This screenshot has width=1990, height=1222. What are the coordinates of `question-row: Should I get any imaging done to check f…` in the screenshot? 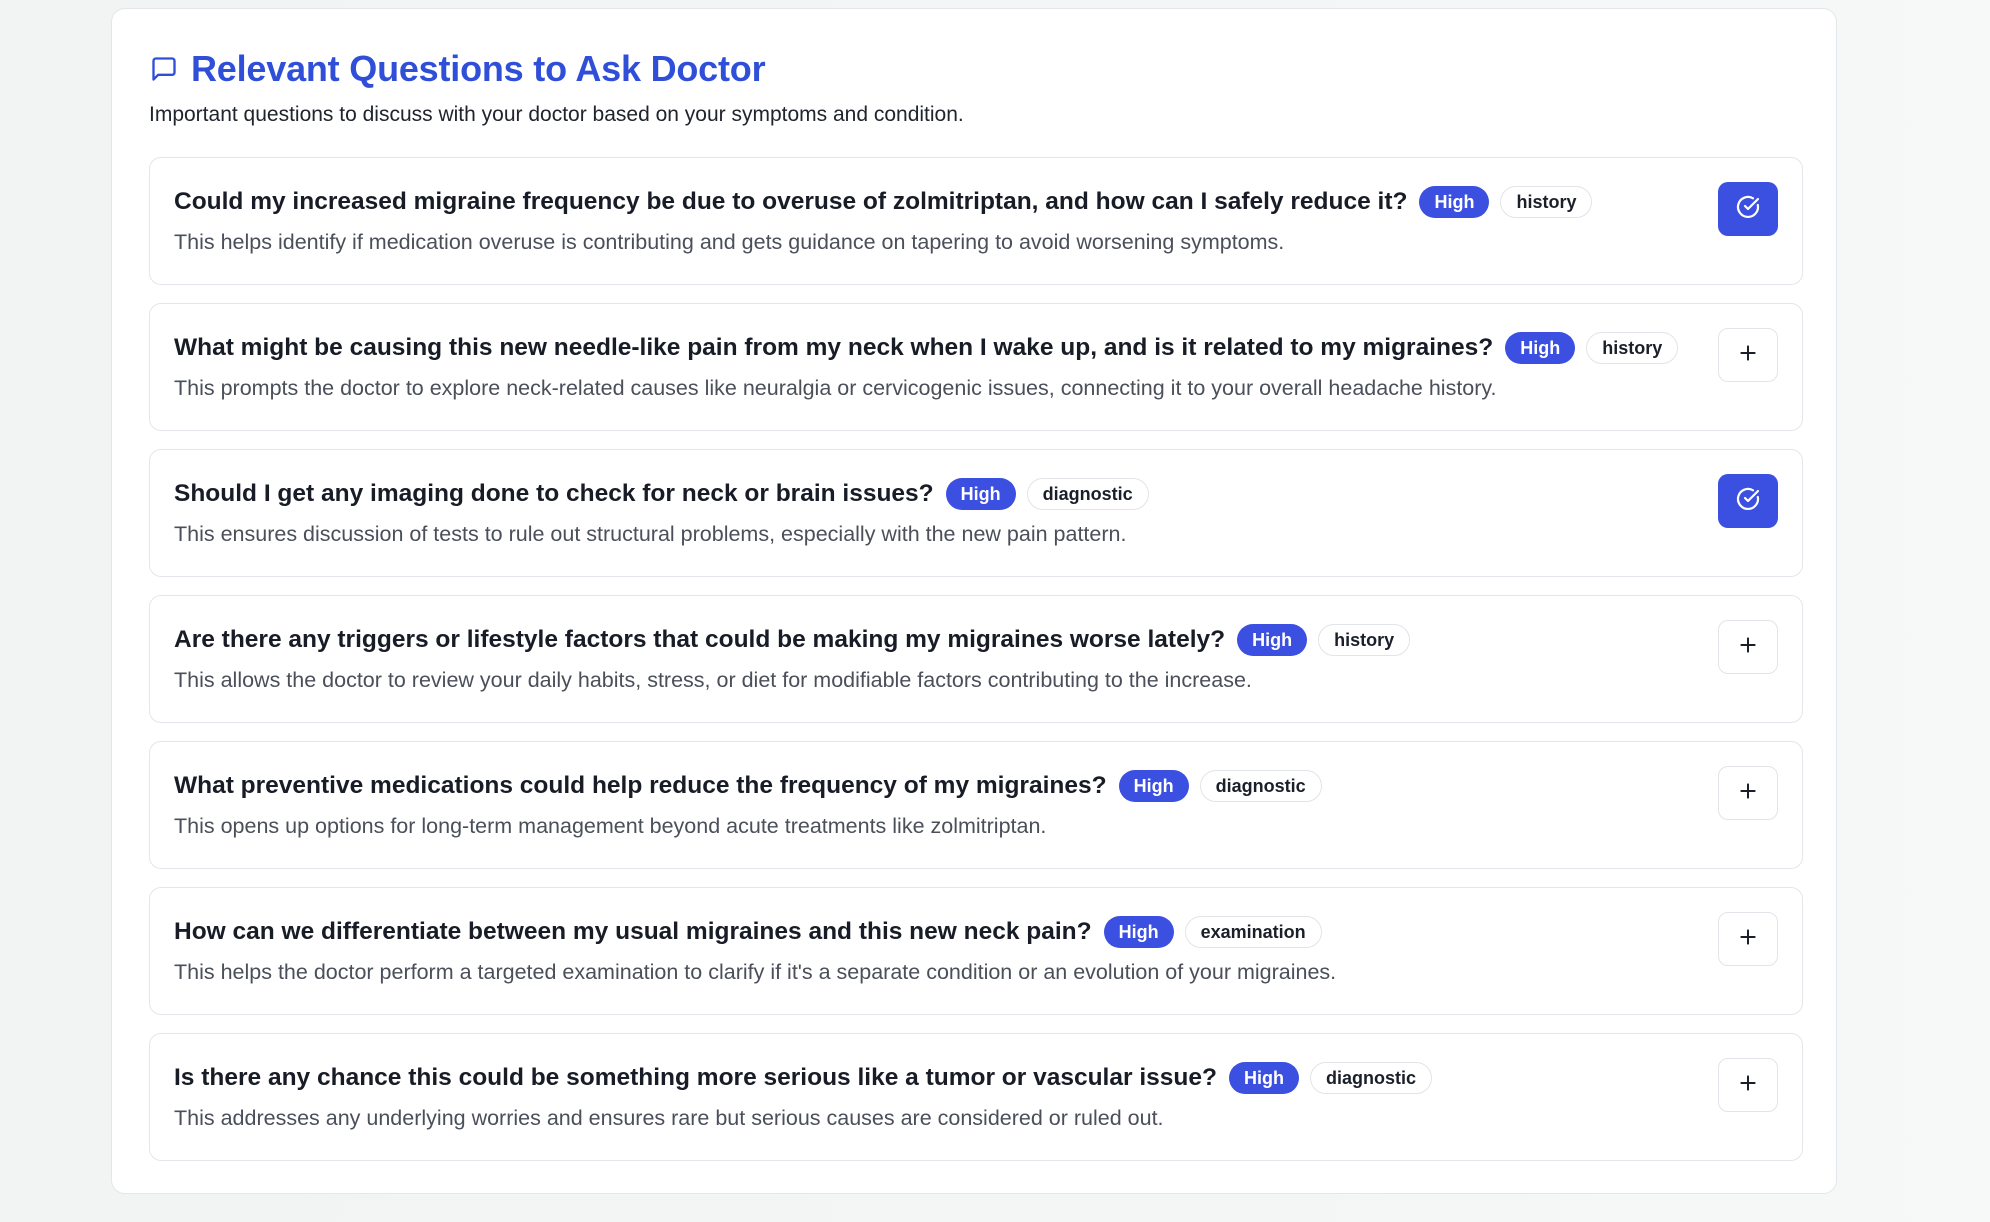 It's located at (661, 494).